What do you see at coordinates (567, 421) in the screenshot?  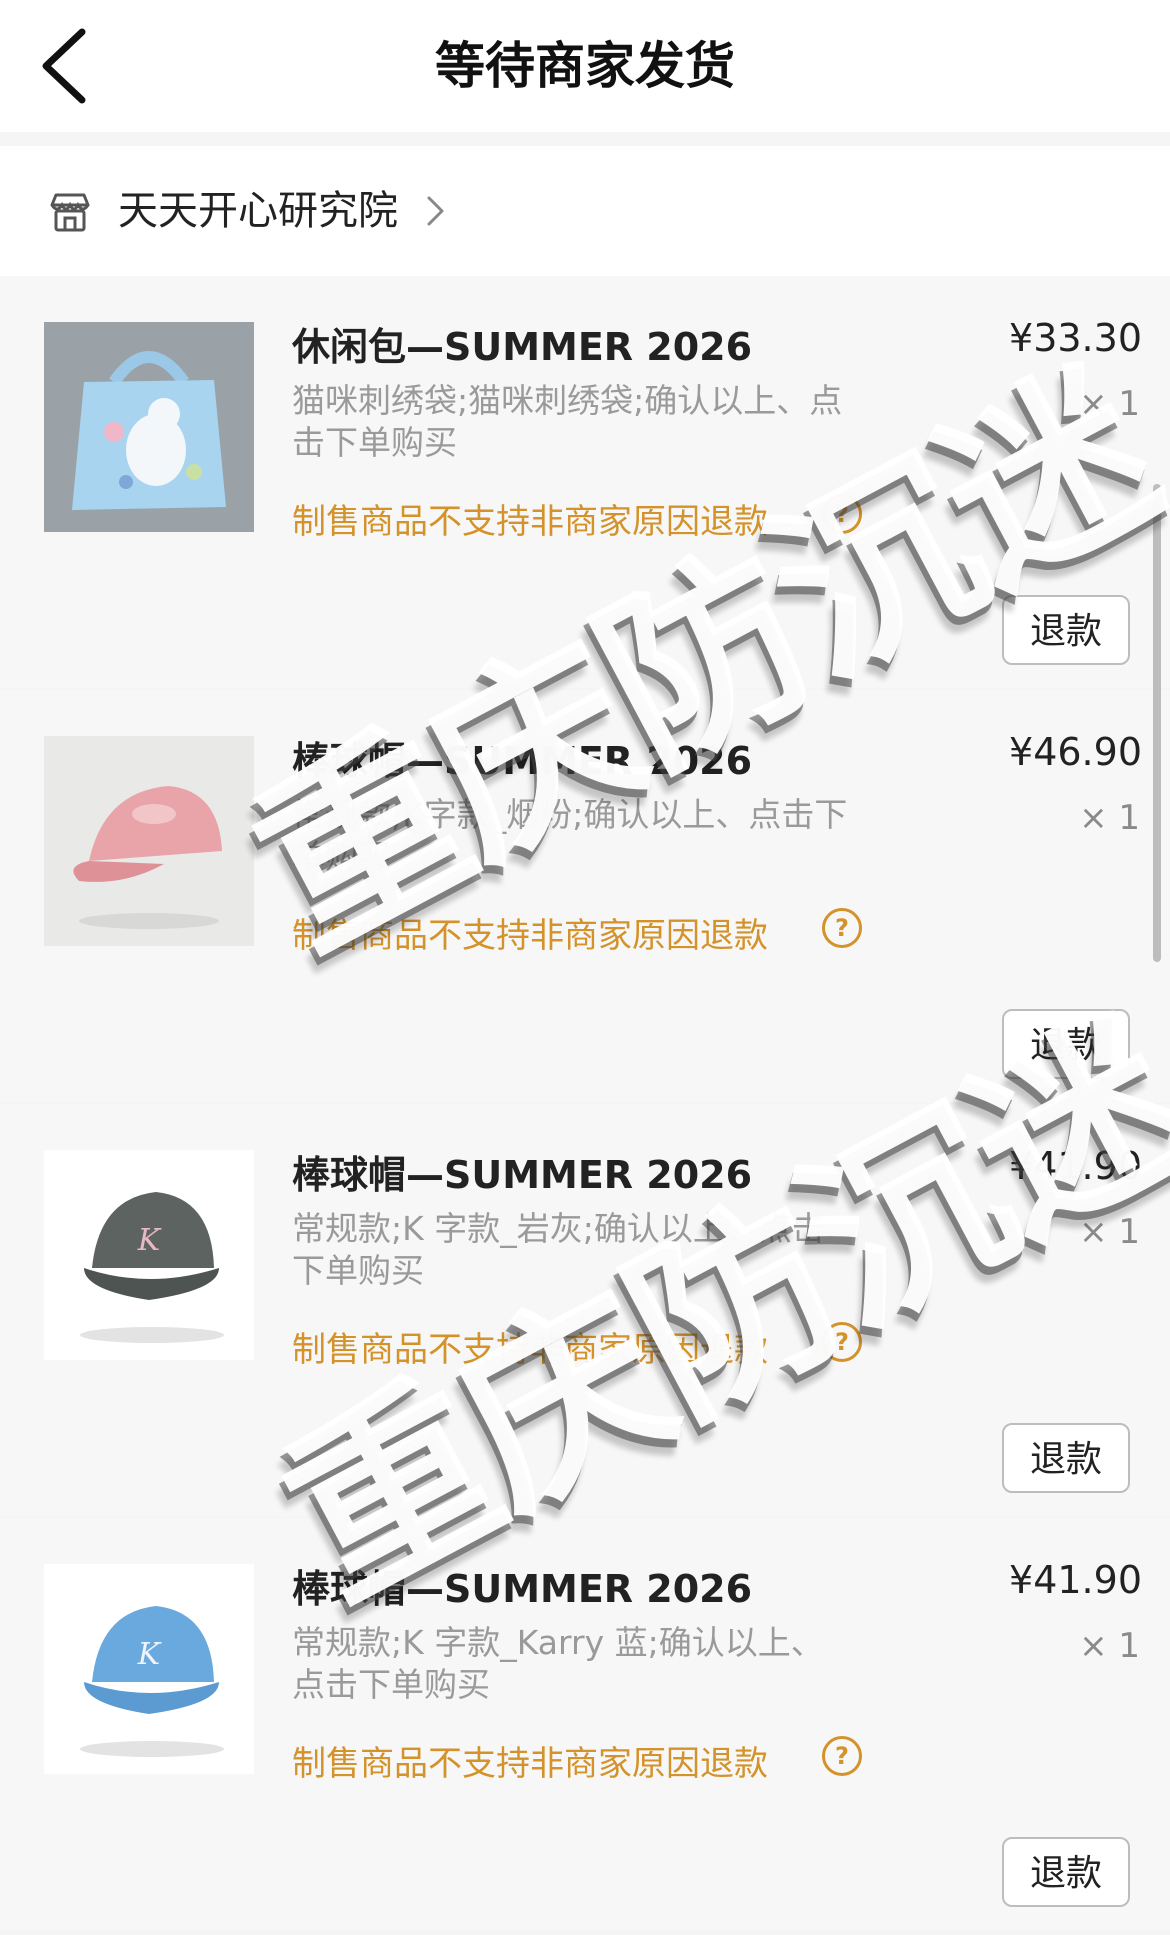 I see `product-spec: 猫咪刺绣袋;猫咪刺绣袋;确认以上、点击下单购买` at bounding box center [567, 421].